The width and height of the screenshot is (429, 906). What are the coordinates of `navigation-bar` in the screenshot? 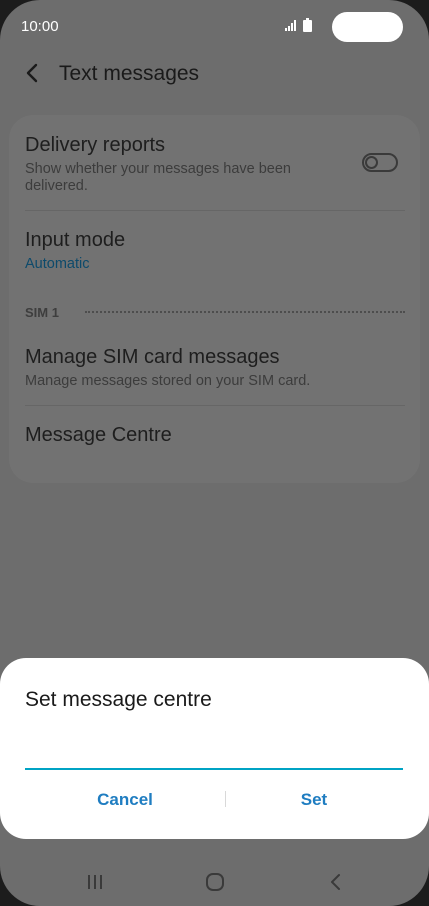 It's located at (214, 882).